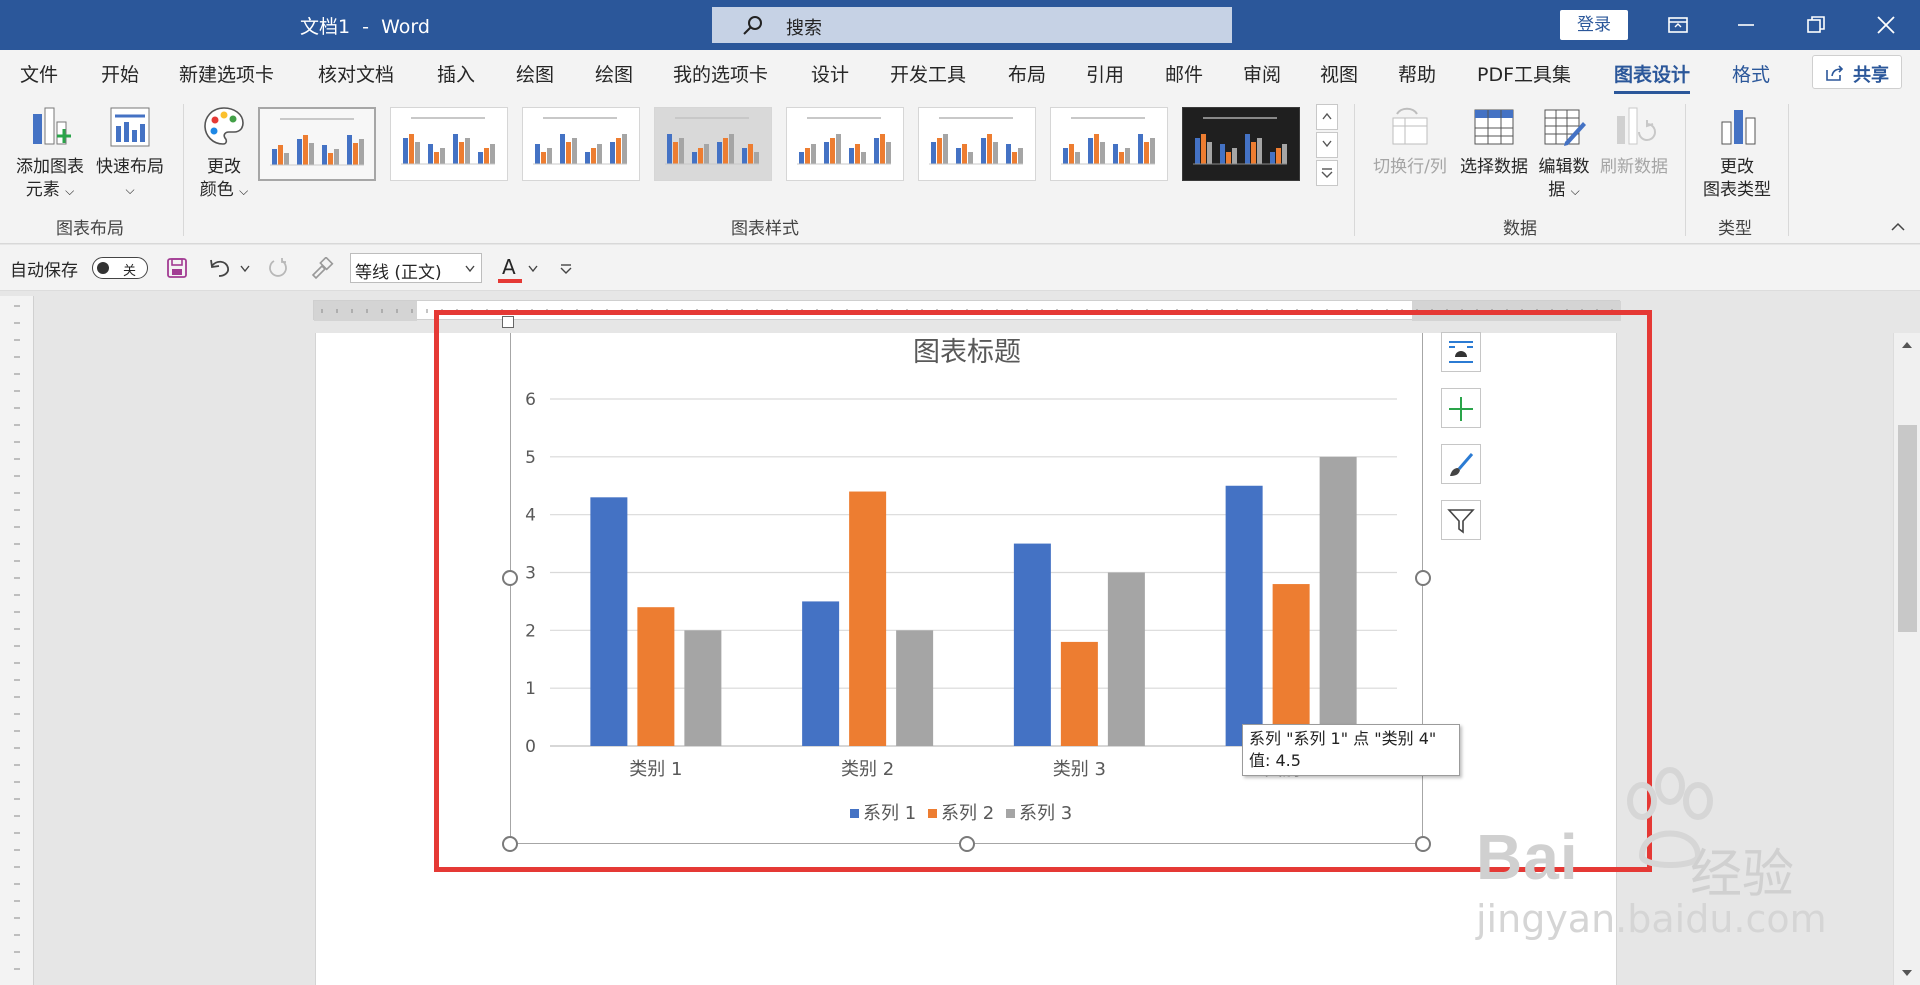  I want to click on watermark-url: jingyan.baidu.com, so click(1651, 919).